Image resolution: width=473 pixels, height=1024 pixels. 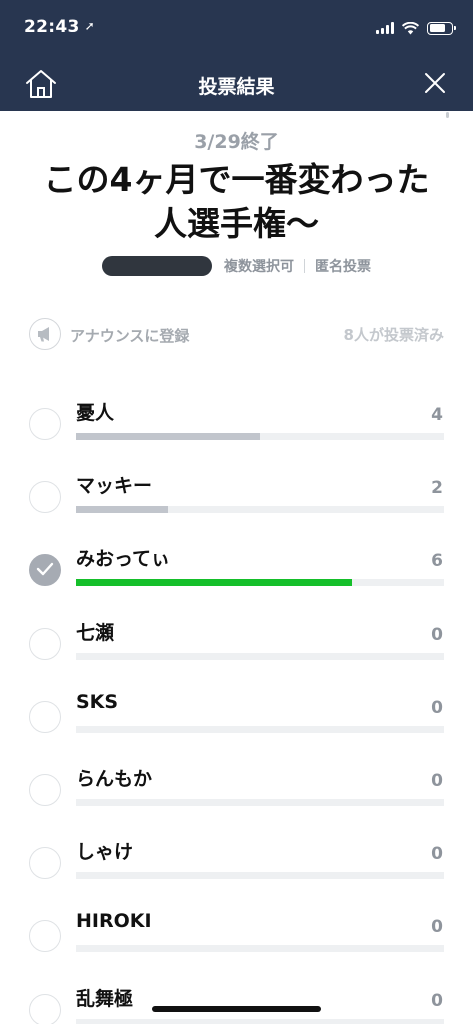 What do you see at coordinates (437, 488) in the screenshot?
I see `option-vote-count: 2` at bounding box center [437, 488].